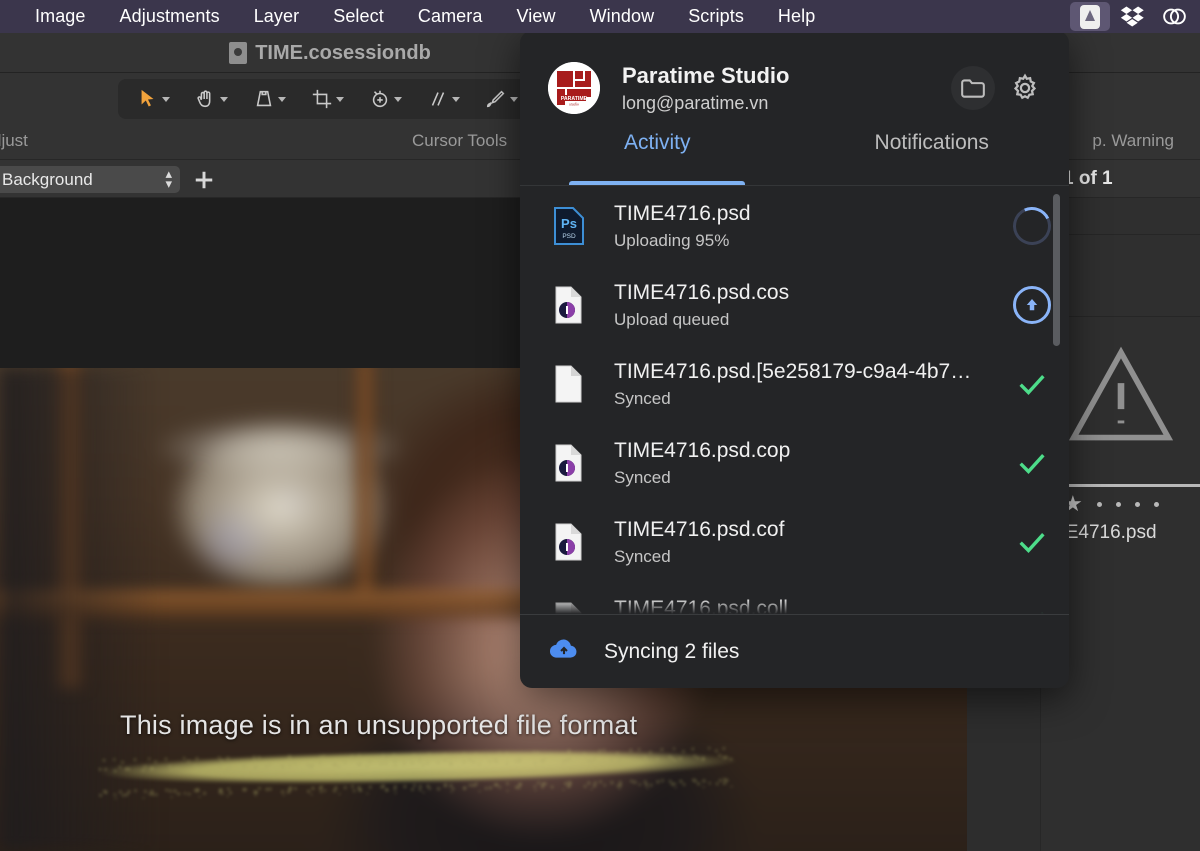 The image size is (1200, 851). I want to click on svg-text: PSD, so click(569, 236).